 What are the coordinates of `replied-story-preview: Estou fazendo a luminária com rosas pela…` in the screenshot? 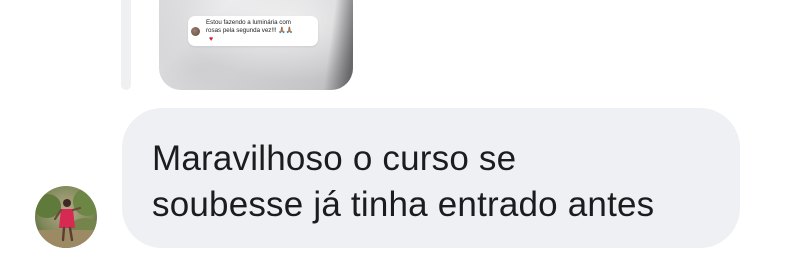 It's located at (256, 45).